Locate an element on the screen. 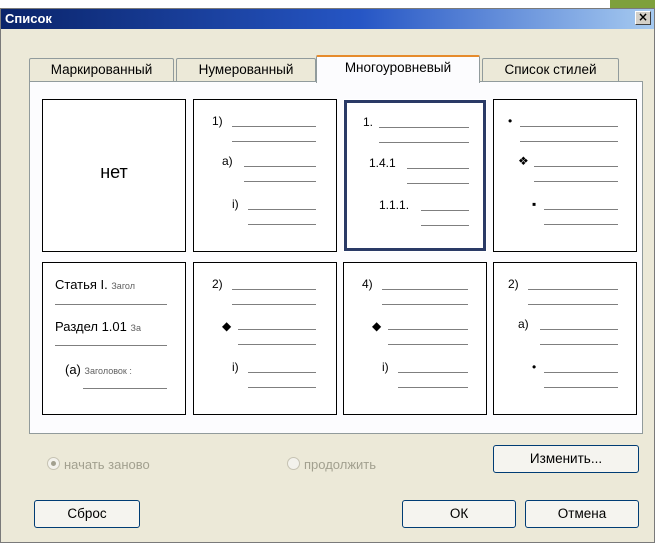 The height and width of the screenshot is (543, 655). tab-bulleted-label: Маркированный is located at coordinates (101, 69).